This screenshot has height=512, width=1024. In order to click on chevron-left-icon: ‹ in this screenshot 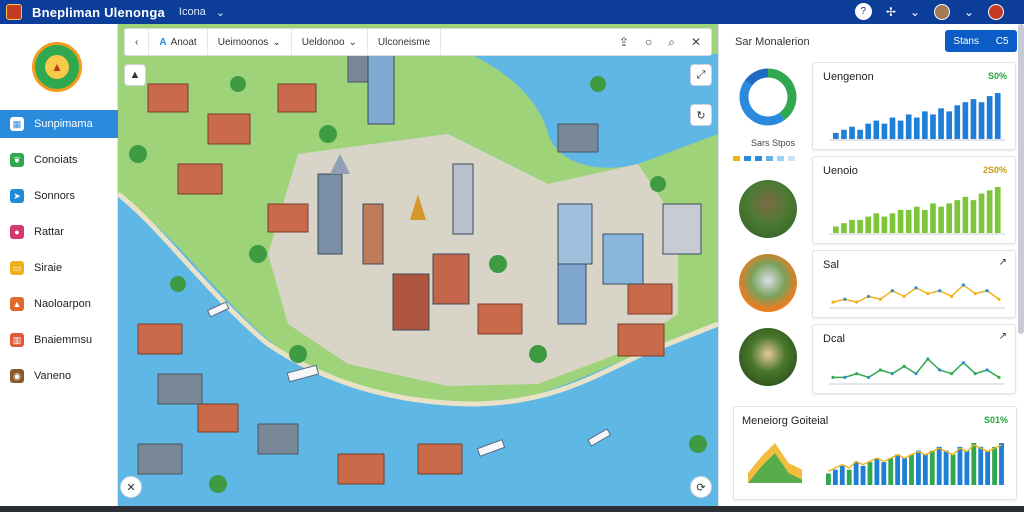, I will do `click(137, 42)`.